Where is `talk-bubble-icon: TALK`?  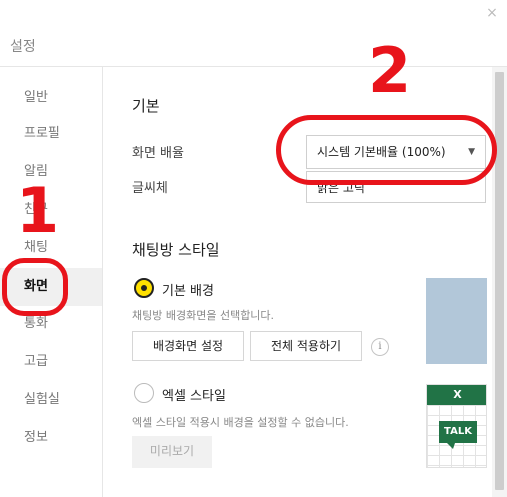
talk-bubble-icon: TALK is located at coordinates (458, 435).